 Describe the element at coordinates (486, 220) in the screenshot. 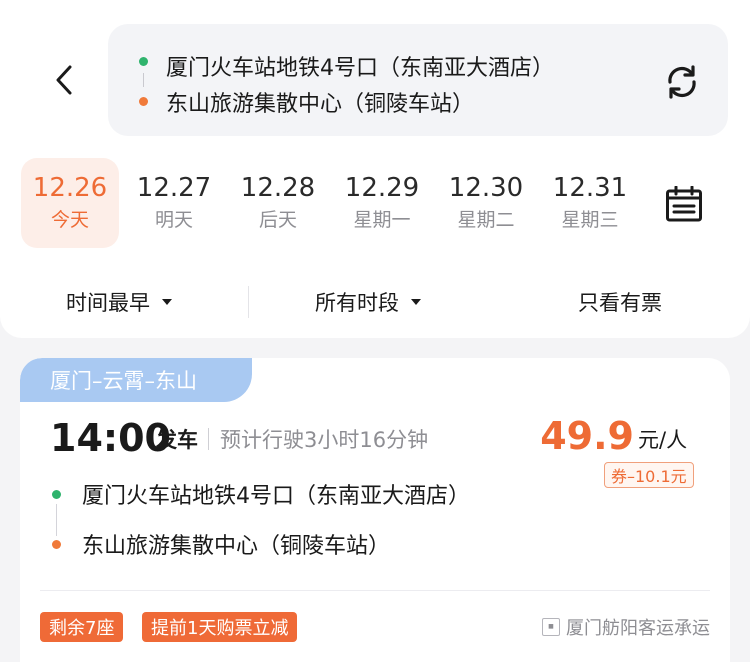

I see `date-label: 星期二` at that location.